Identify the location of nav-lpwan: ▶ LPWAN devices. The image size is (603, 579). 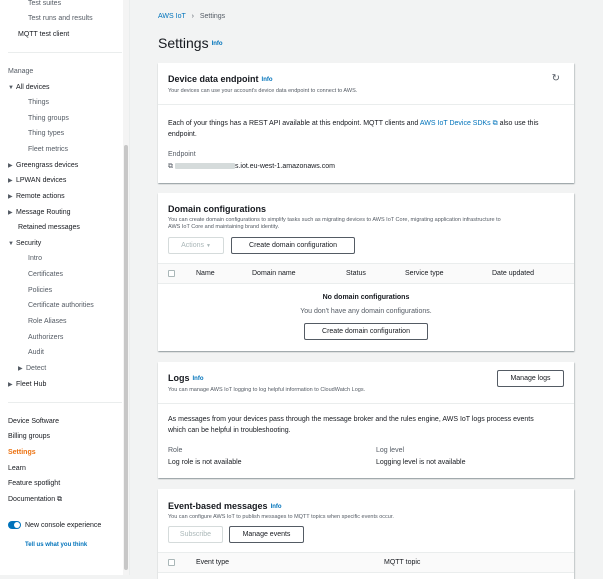
(37, 180).